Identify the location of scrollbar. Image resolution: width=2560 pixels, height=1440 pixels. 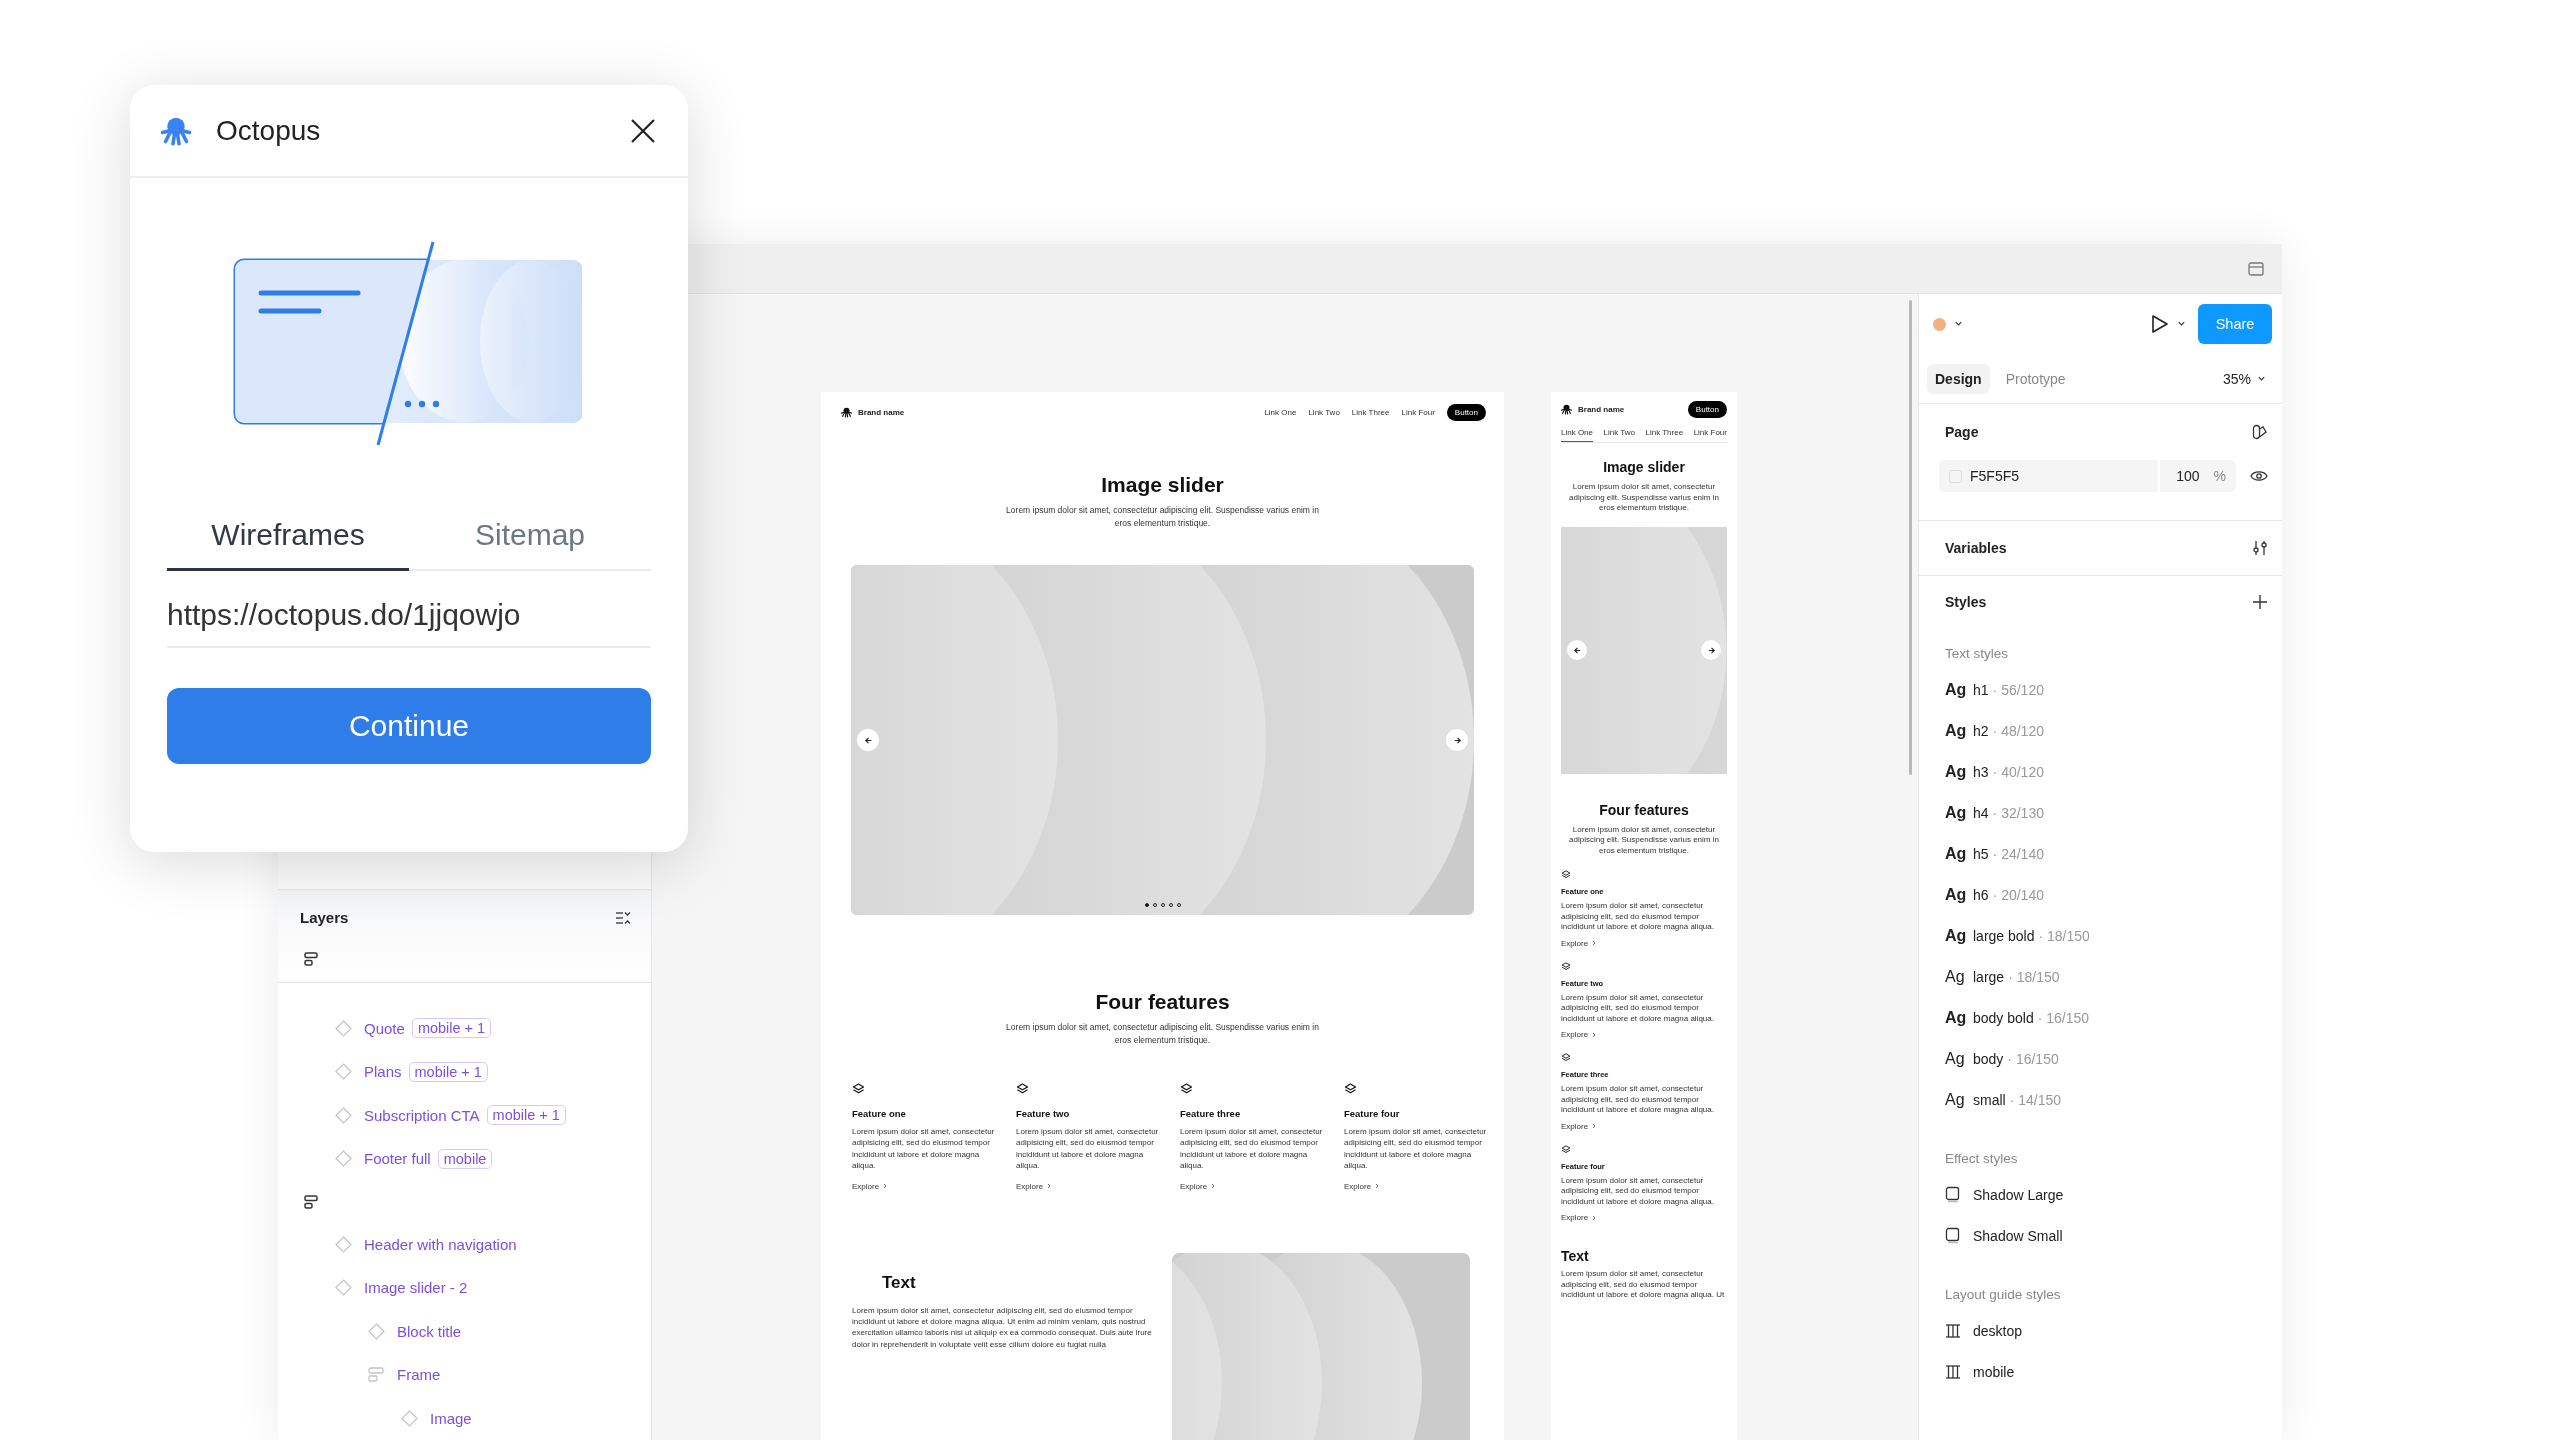
(1910, 537).